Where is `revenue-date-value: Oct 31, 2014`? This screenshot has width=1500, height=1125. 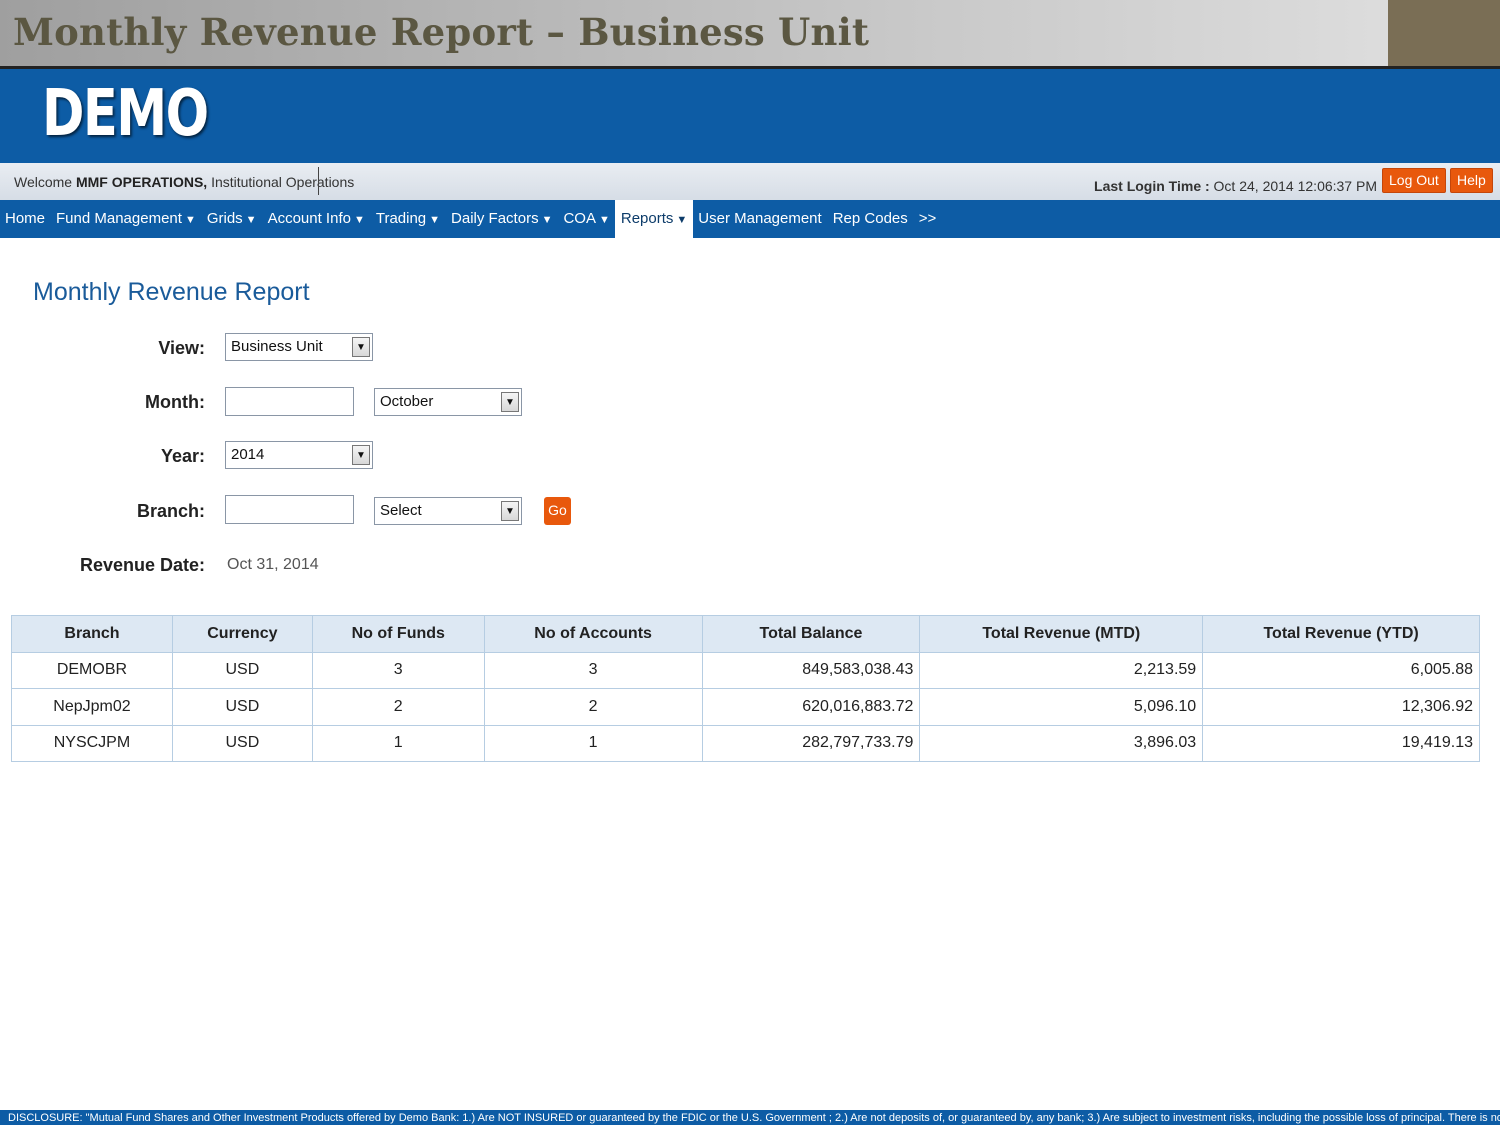
revenue-date-value: Oct 31, 2014 is located at coordinates (273, 564).